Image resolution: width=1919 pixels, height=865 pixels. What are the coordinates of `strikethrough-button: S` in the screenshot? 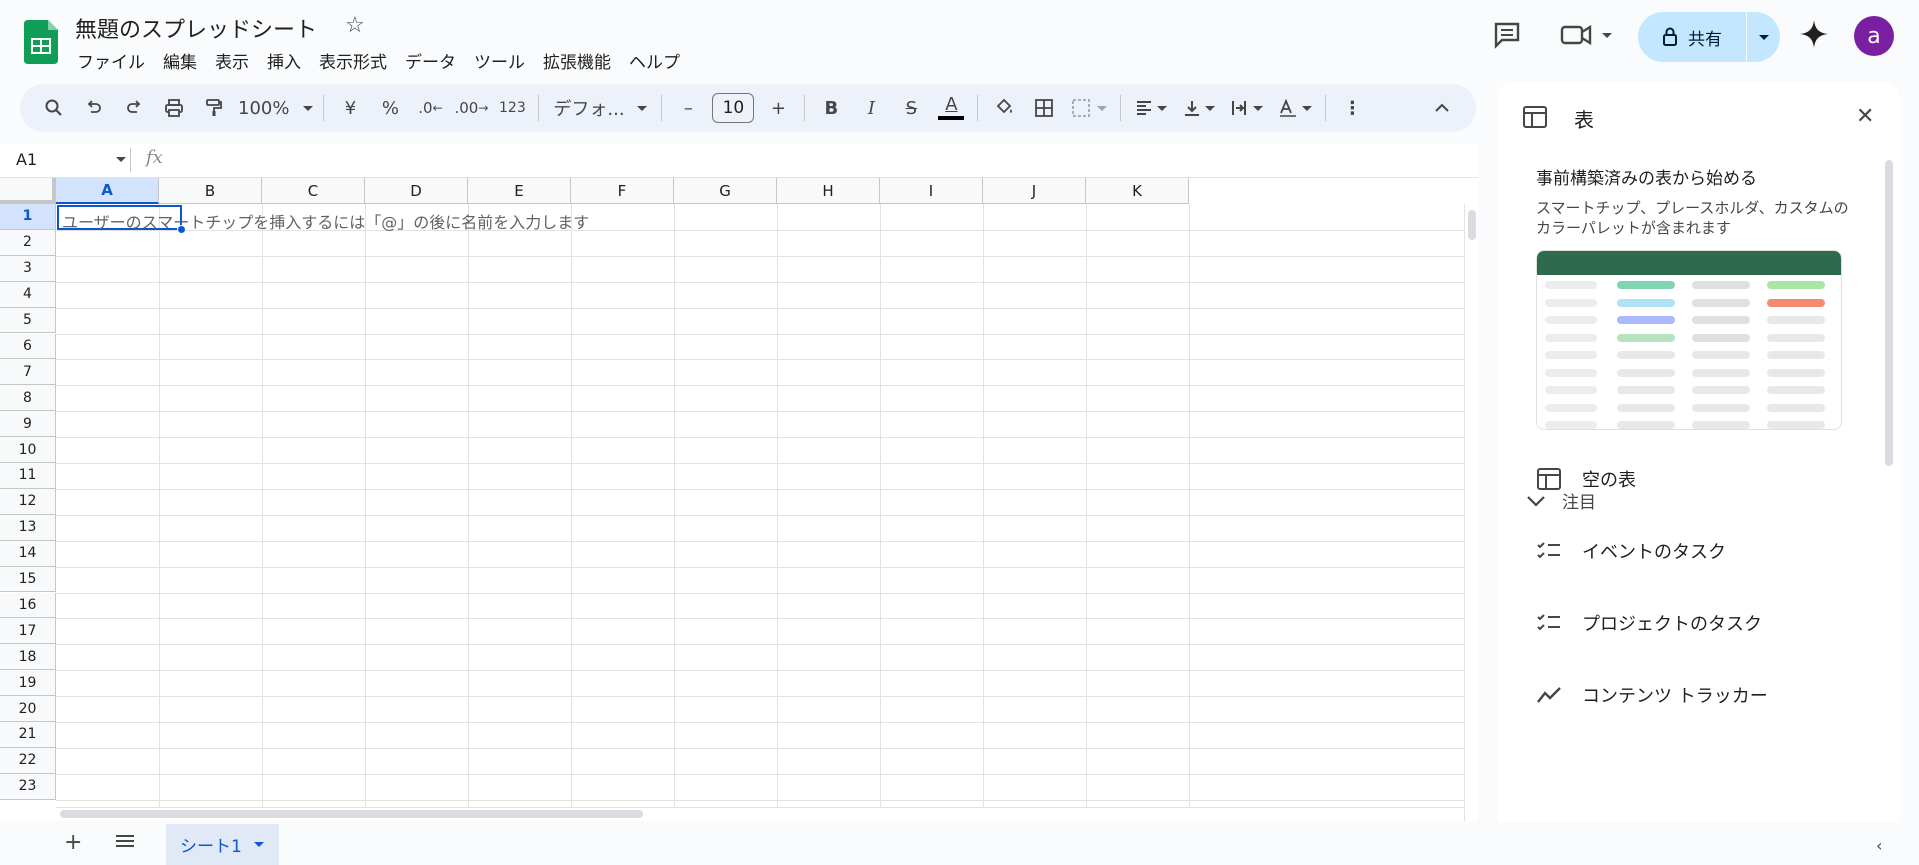 It's located at (911, 108).